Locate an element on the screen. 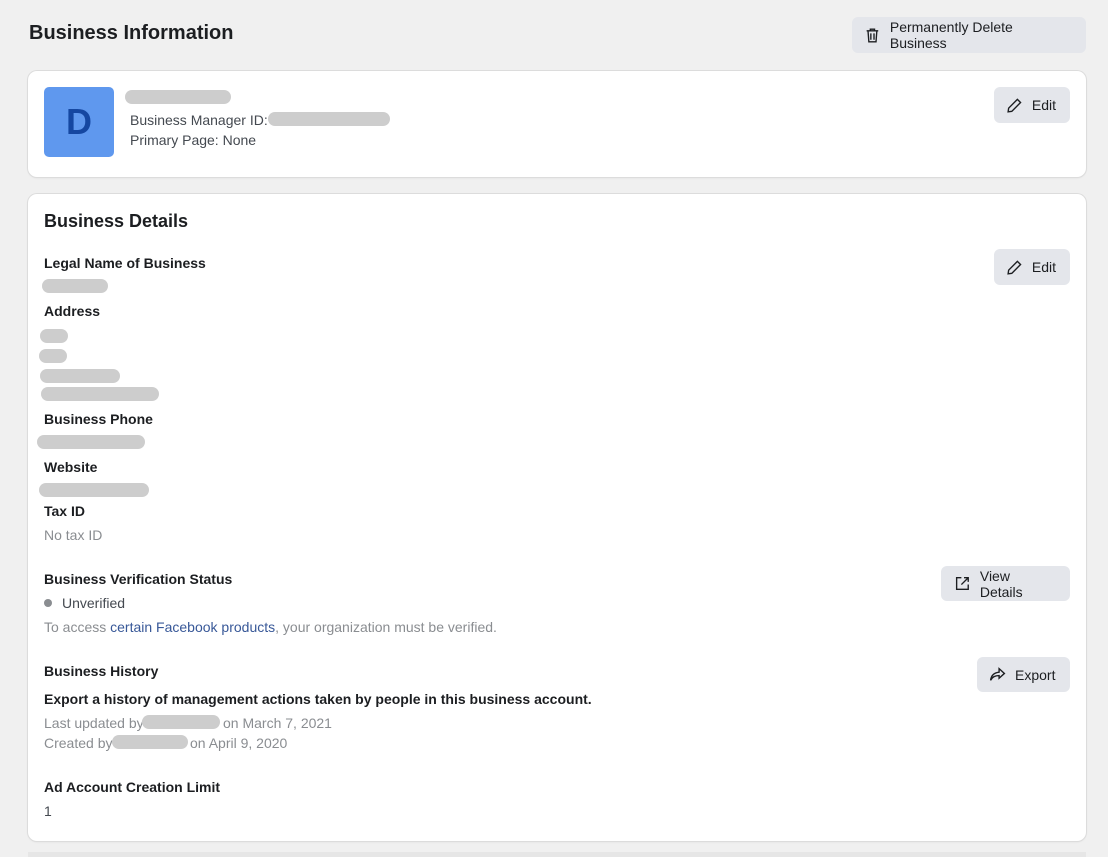  ad-account-limit-label: Ad Account Creation Limit is located at coordinates (132, 787).